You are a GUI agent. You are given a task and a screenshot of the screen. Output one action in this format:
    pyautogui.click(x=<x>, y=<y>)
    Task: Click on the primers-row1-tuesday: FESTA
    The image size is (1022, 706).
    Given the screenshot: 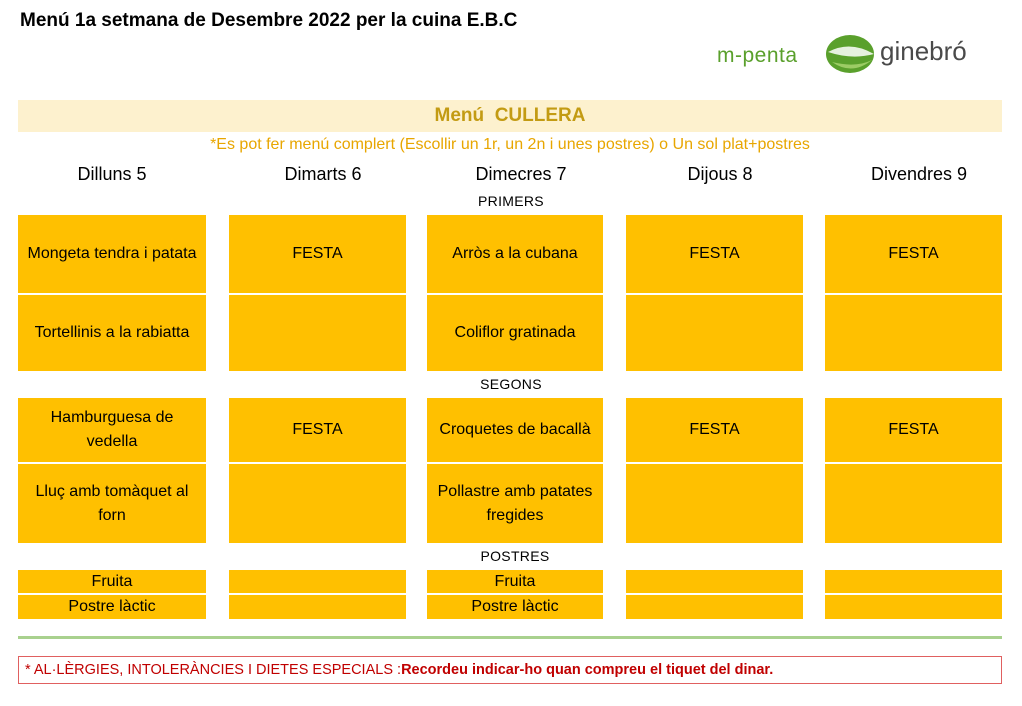 What is the action you would take?
    pyautogui.click(x=317, y=254)
    